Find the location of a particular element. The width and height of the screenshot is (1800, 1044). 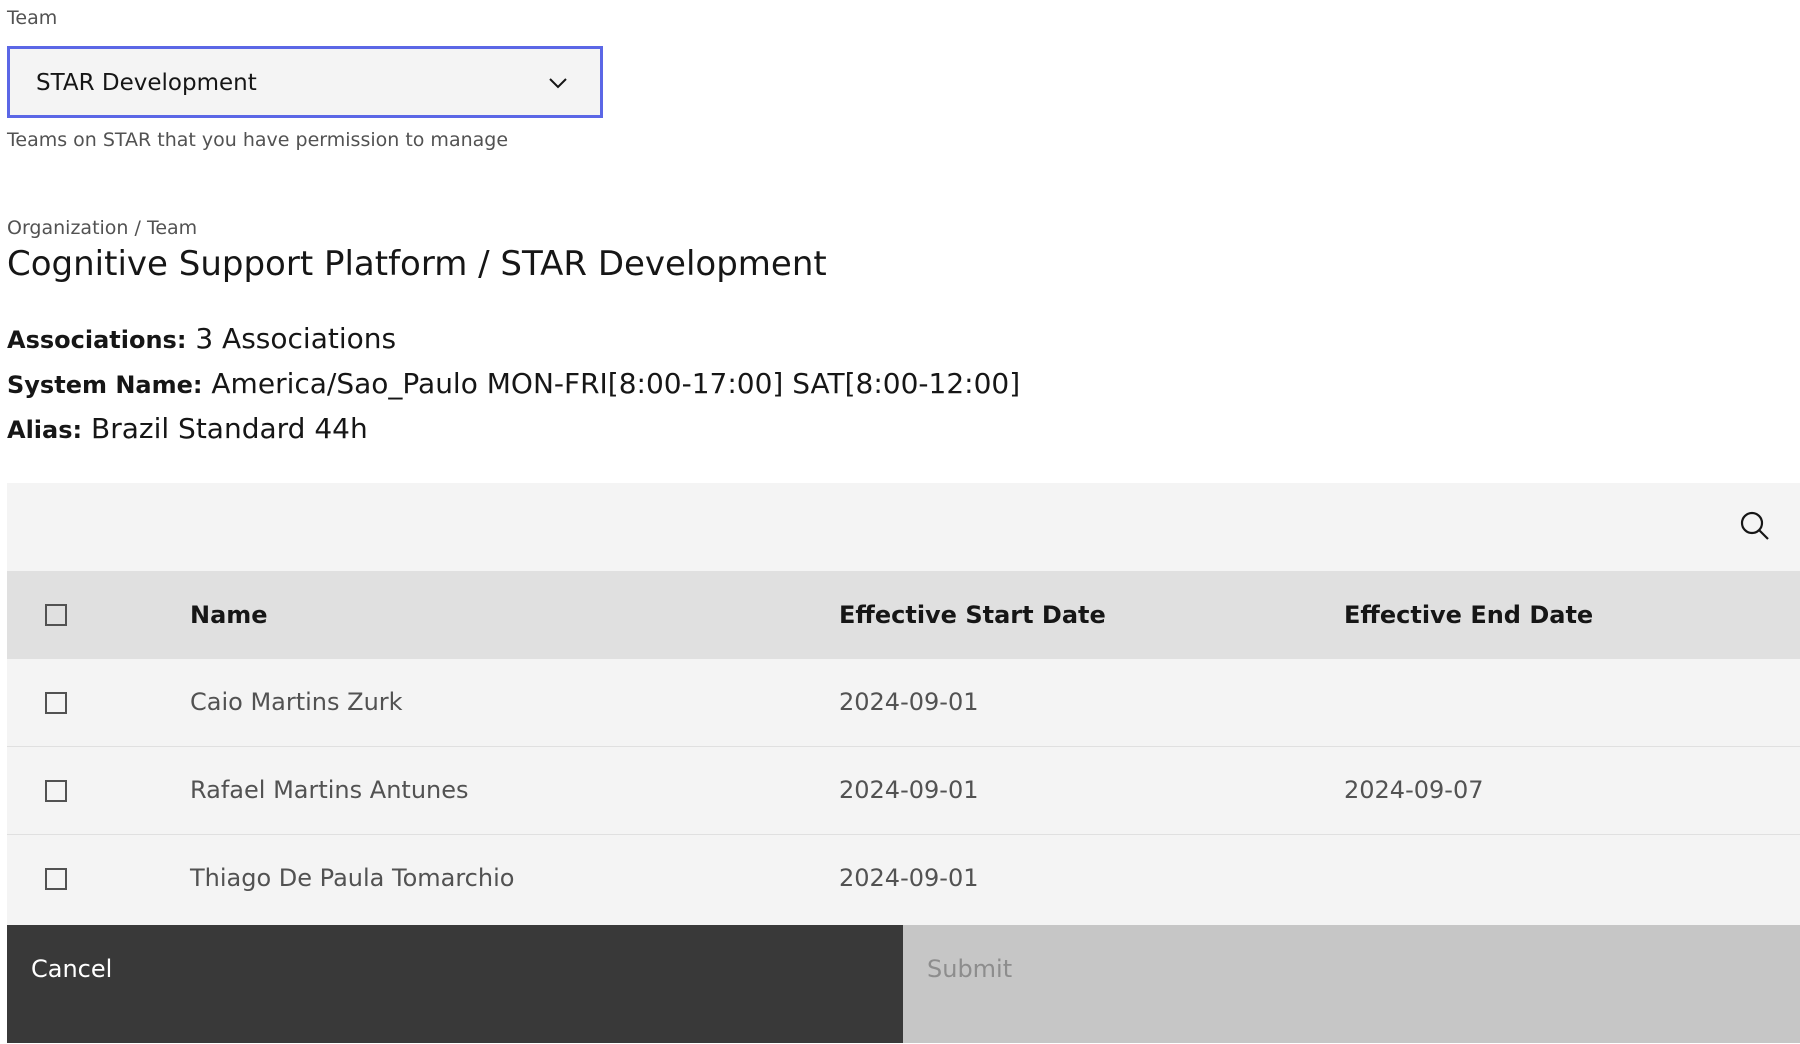

column-header-name: Name is located at coordinates (229, 615).